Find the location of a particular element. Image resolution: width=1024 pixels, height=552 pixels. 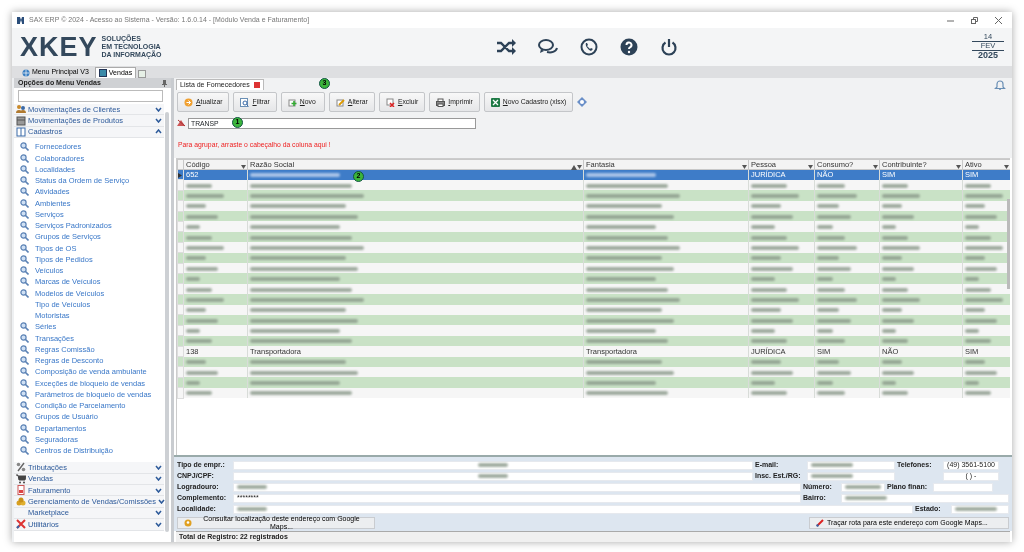

filter-clear-icon is located at coordinates (181, 123).